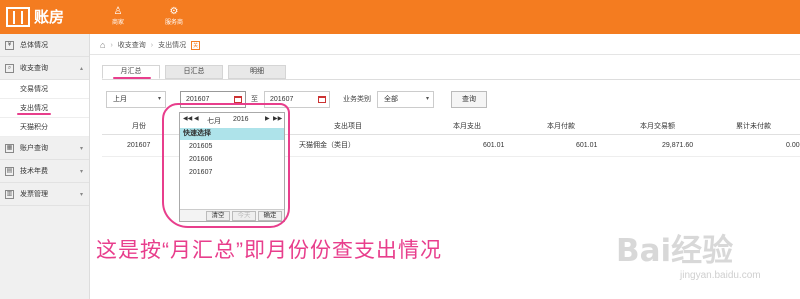 This screenshot has height=299, width=800. Describe the element at coordinates (9, 68) in the screenshot. I see `search-icon: ⌕` at that location.